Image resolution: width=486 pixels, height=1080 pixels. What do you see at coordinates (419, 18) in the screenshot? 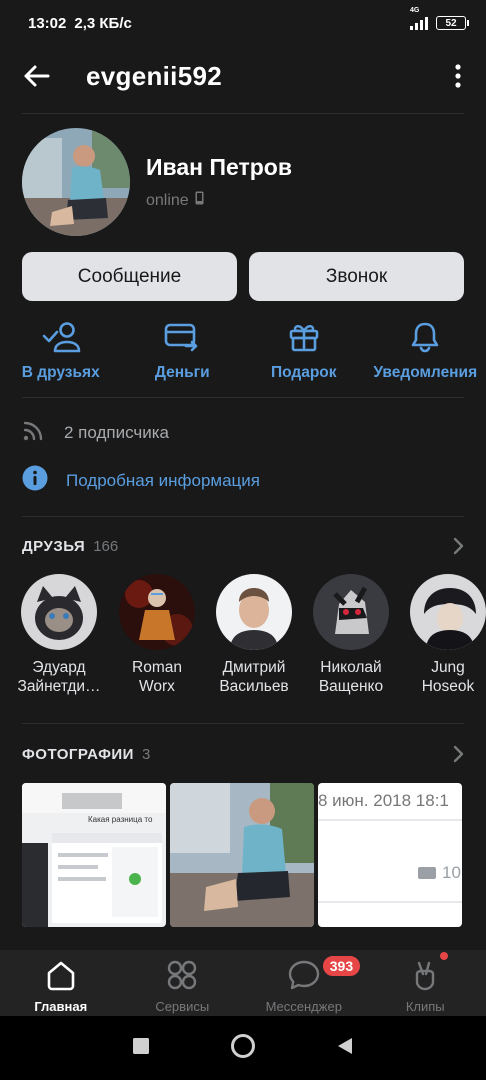
I see `signal-icon: 4G` at bounding box center [419, 18].